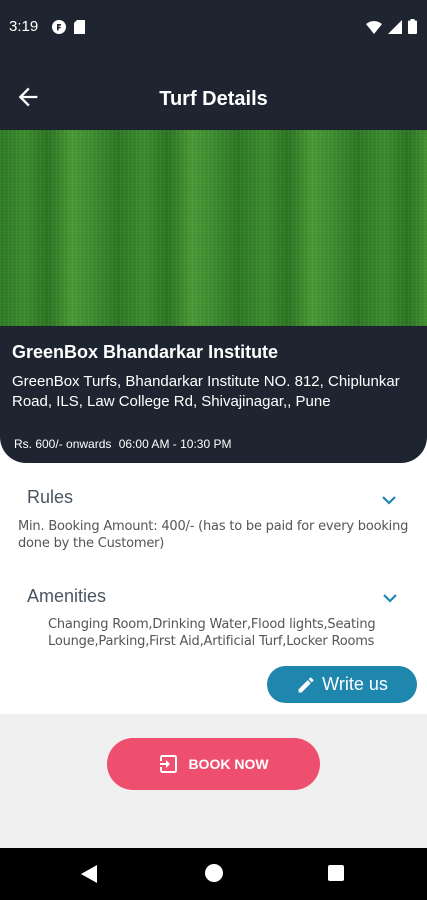 This screenshot has width=427, height=900. Describe the element at coordinates (89, 874) in the screenshot. I see `nav-back-icon` at that location.